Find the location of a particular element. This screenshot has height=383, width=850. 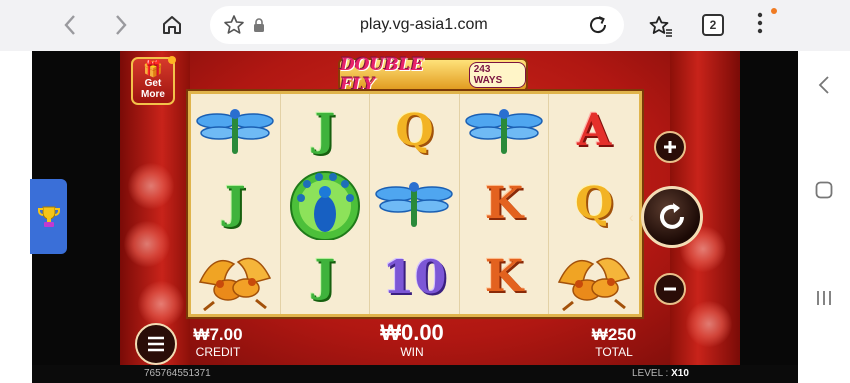

total-label: TOTAL is located at coordinates (614, 352).